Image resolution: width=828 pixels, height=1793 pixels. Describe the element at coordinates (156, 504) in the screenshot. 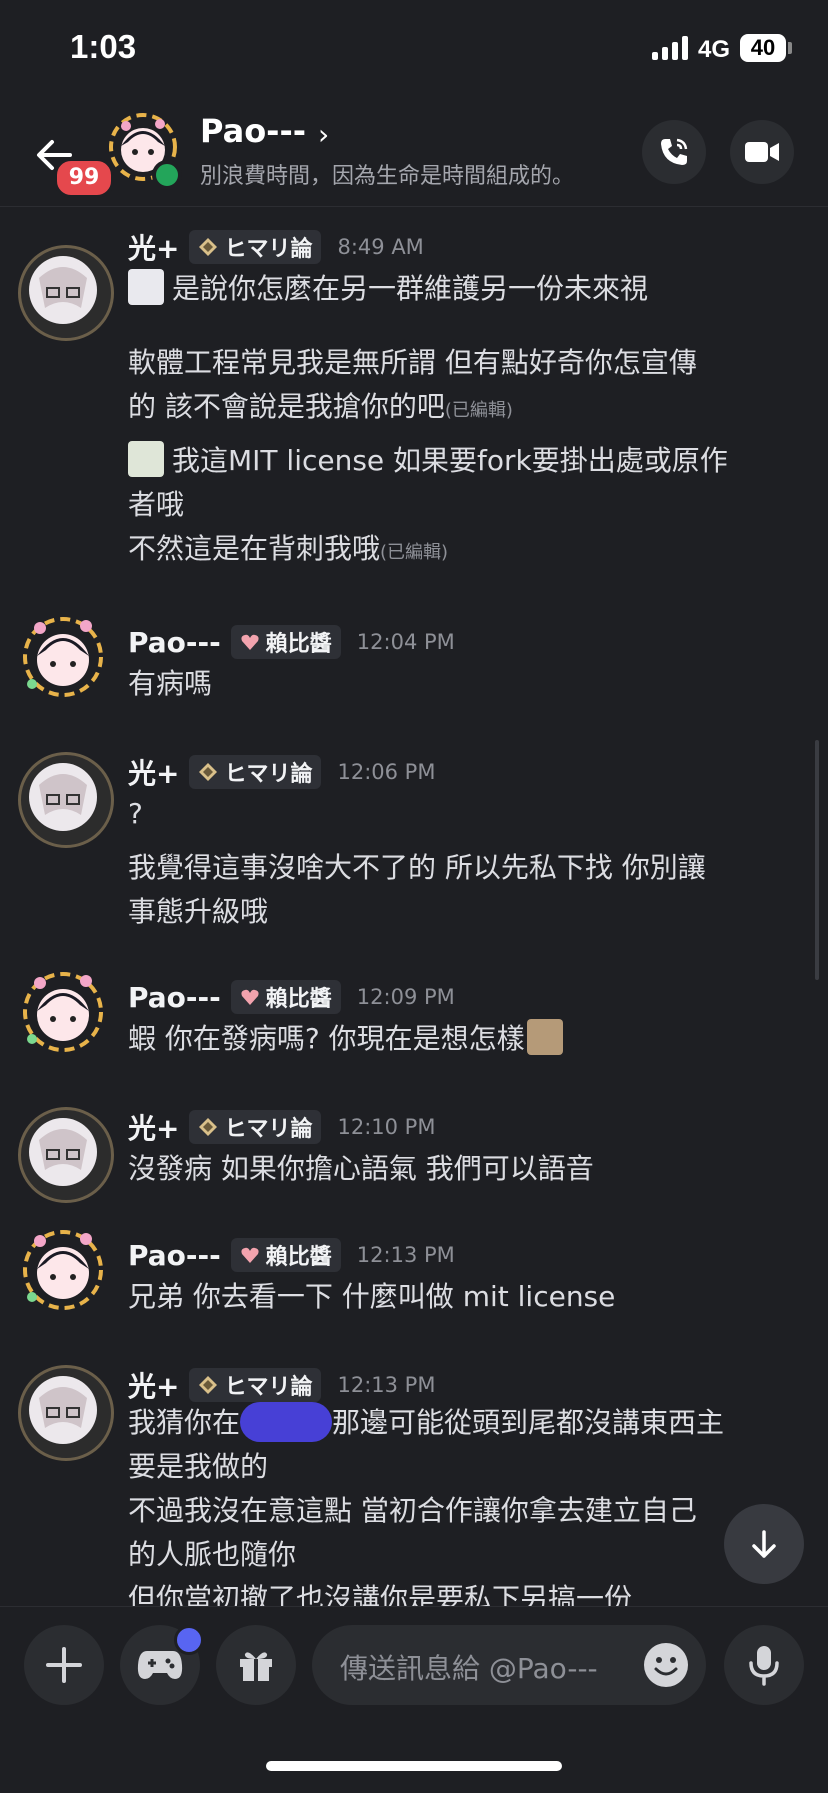

I see `message-line: 者哦` at that location.